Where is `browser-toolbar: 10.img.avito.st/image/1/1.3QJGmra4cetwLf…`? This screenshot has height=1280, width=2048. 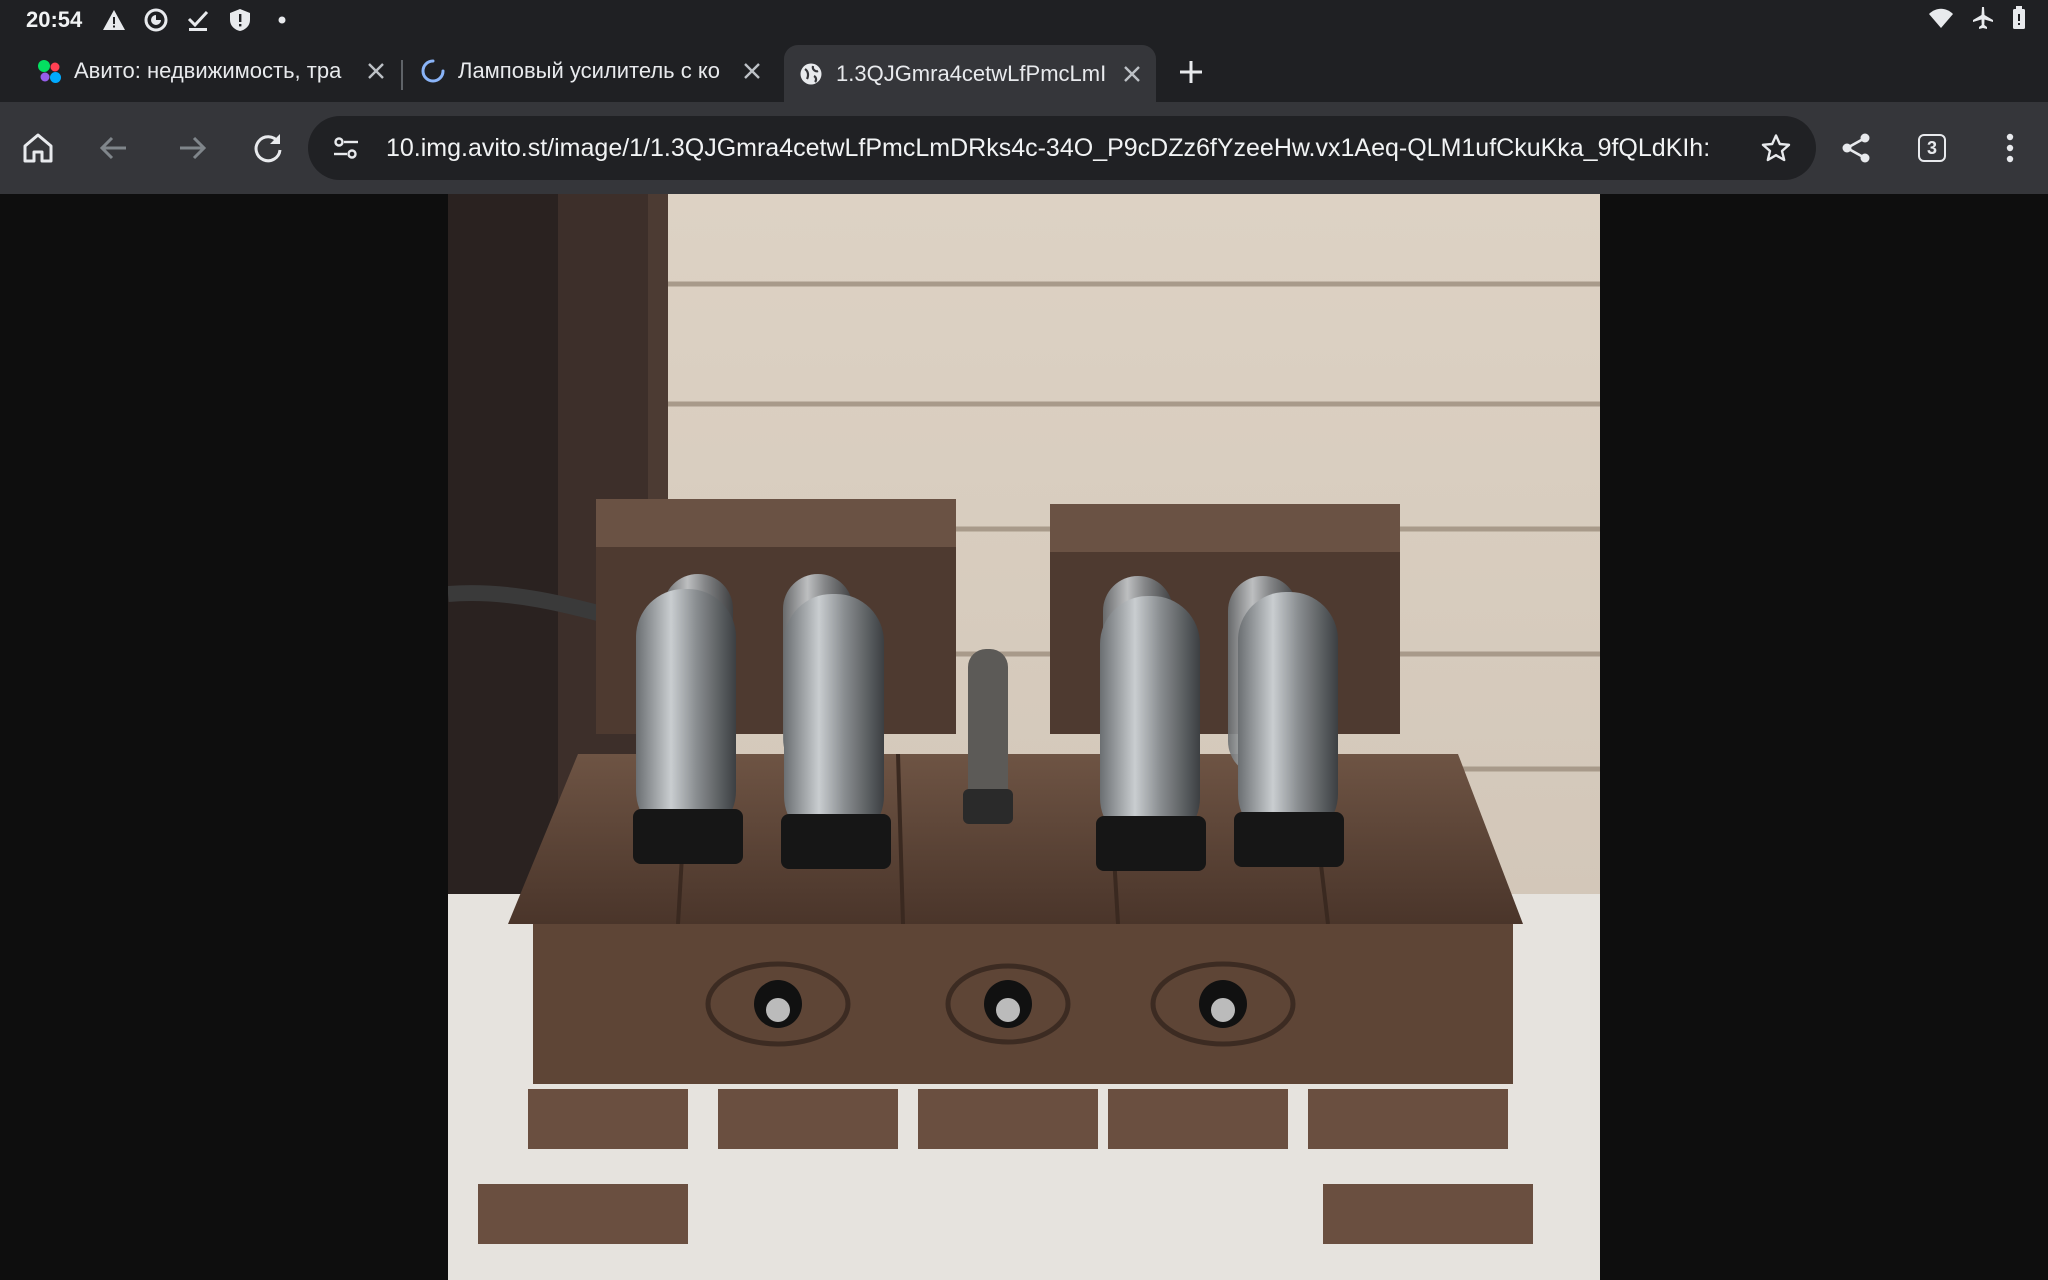
browser-toolbar: 10.img.avito.st/image/1/1.3QJGmra4cetwLf… is located at coordinates (1024, 148).